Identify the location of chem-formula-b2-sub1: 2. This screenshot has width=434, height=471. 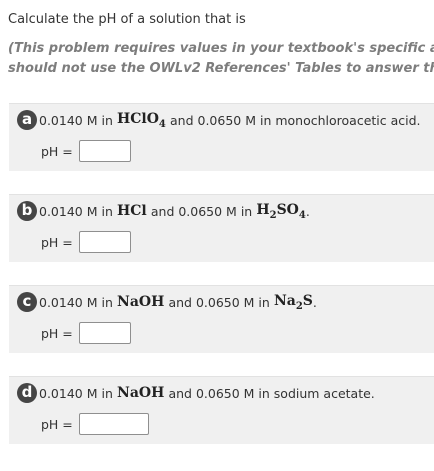
(273, 215).